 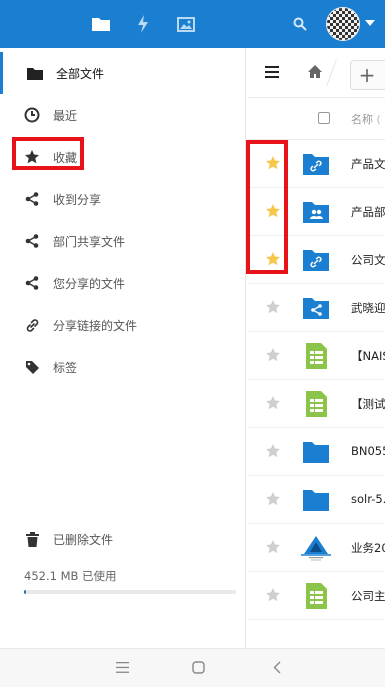 I want to click on file-row: BN055, so click(x=316, y=452).